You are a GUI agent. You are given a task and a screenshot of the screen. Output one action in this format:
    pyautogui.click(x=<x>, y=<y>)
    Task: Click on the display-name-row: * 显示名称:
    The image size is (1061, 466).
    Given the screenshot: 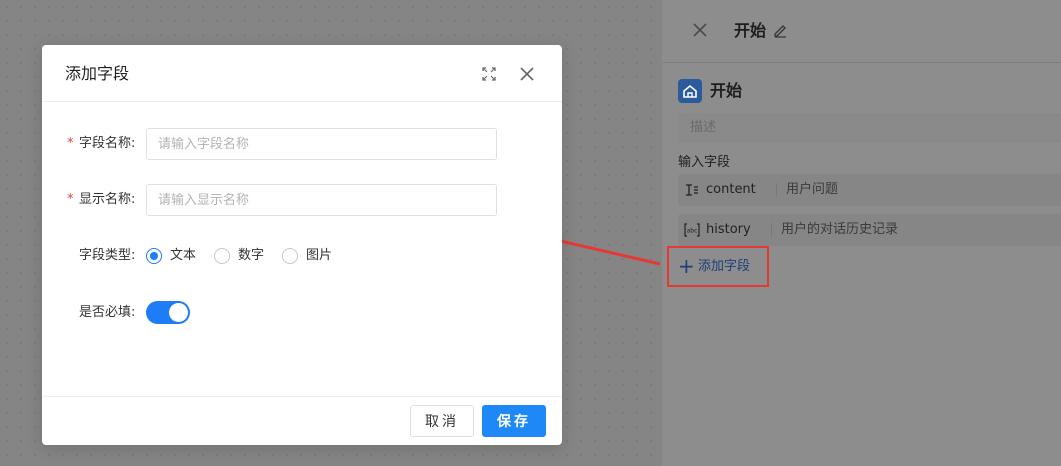 What is the action you would take?
    pyautogui.click(x=302, y=200)
    